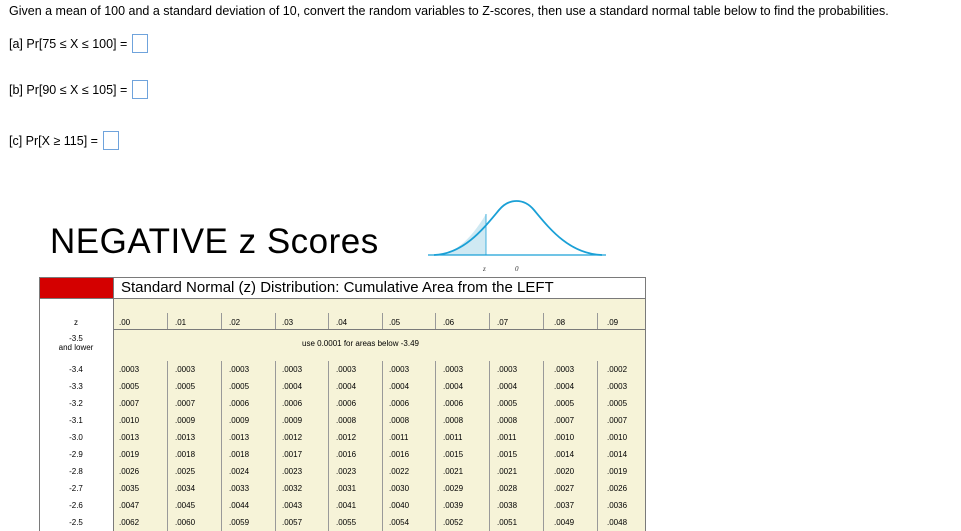 Image resolution: width=961 pixels, height=531 pixels. Describe the element at coordinates (346, 505) in the screenshot. I see `table-cell: .0041` at that location.